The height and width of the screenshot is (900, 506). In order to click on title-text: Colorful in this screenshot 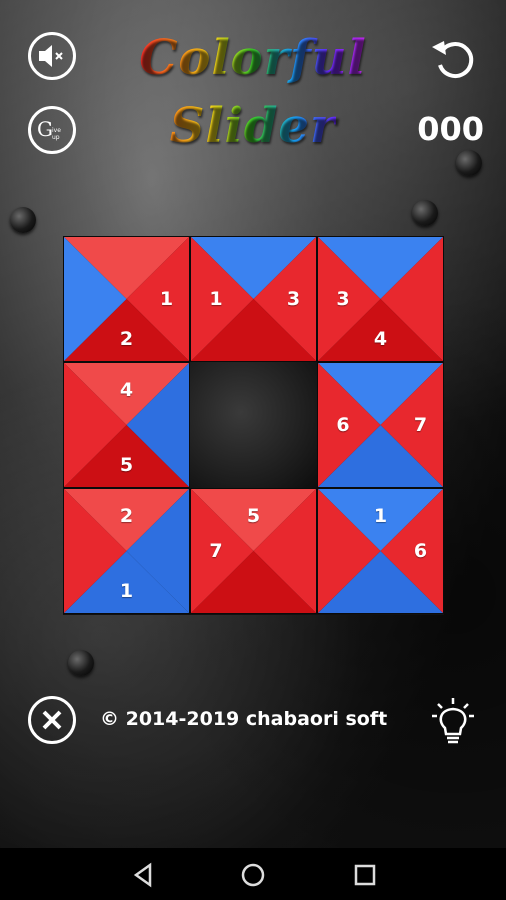, I will do `click(253, 58)`.